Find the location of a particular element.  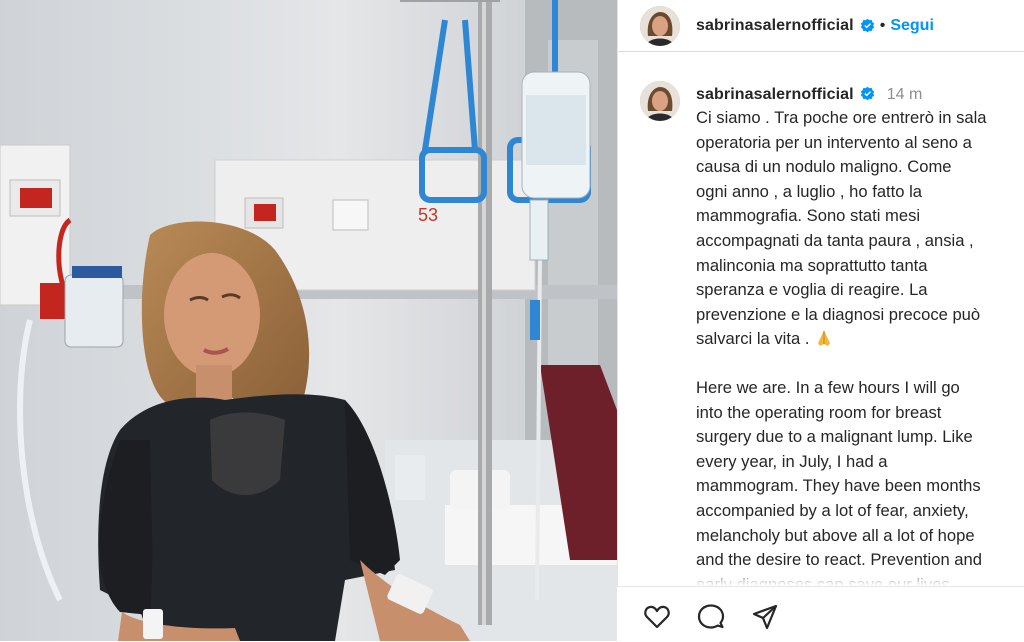

comment-bubble-icon is located at coordinates (711, 617).